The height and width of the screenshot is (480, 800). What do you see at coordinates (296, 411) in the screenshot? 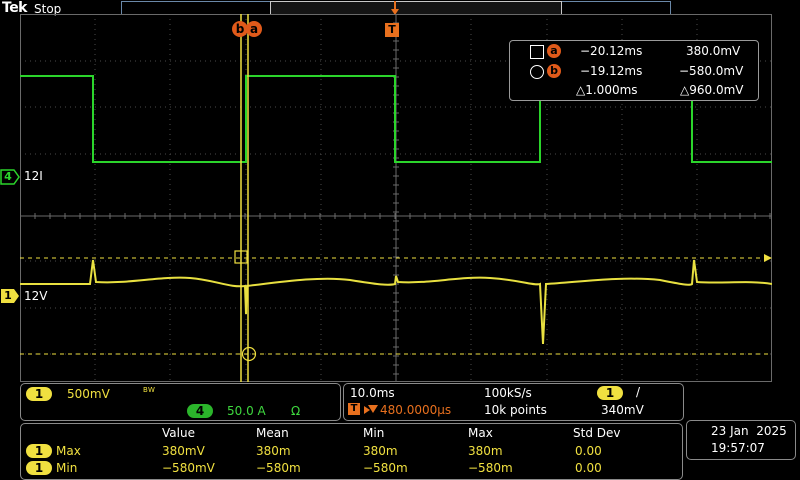
I see `impedance-icon: Ω` at bounding box center [296, 411].